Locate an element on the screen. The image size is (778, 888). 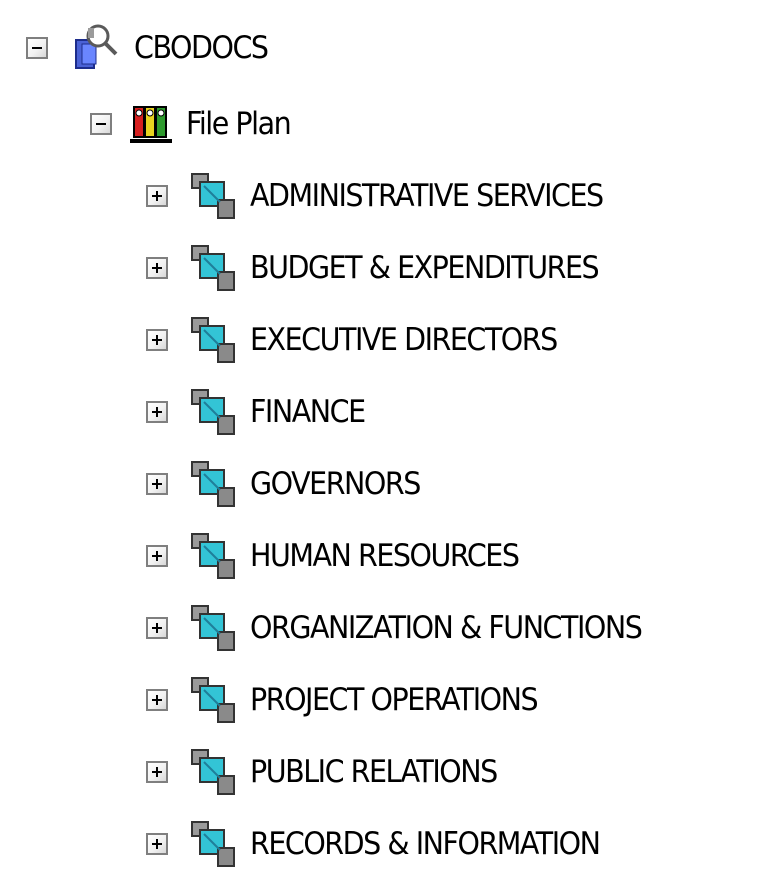
tree-node-category: ADMINISTRATIVE SERVICES is located at coordinates (389, 196).